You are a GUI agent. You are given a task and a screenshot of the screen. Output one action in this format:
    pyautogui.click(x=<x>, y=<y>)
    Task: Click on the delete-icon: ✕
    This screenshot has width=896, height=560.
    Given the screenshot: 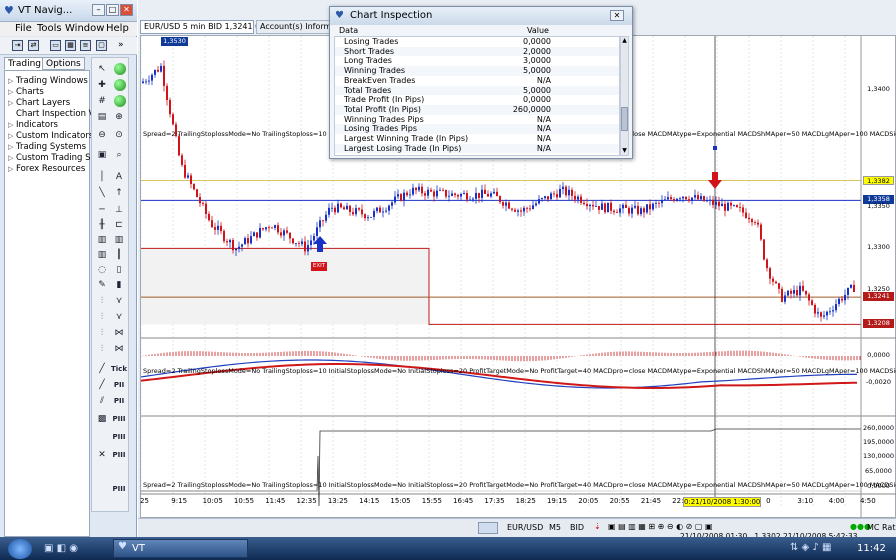 What is the action you would take?
    pyautogui.click(x=102, y=455)
    